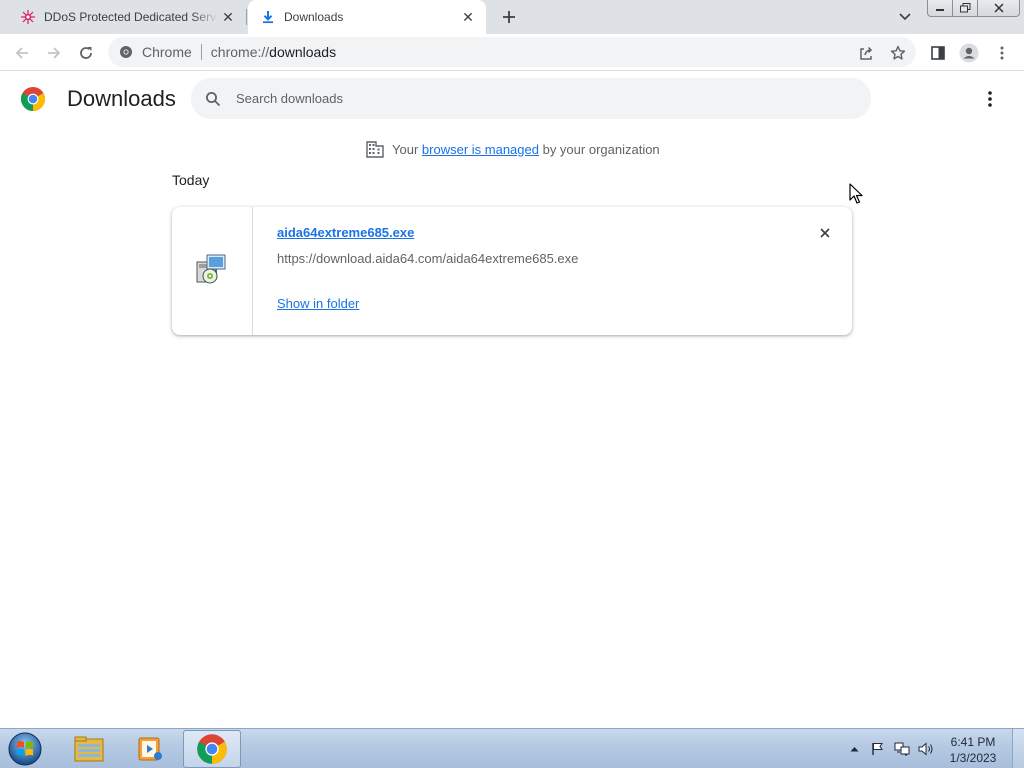 Image resolution: width=1024 pixels, height=768 pixels. I want to click on file-icon-column, so click(212, 271).